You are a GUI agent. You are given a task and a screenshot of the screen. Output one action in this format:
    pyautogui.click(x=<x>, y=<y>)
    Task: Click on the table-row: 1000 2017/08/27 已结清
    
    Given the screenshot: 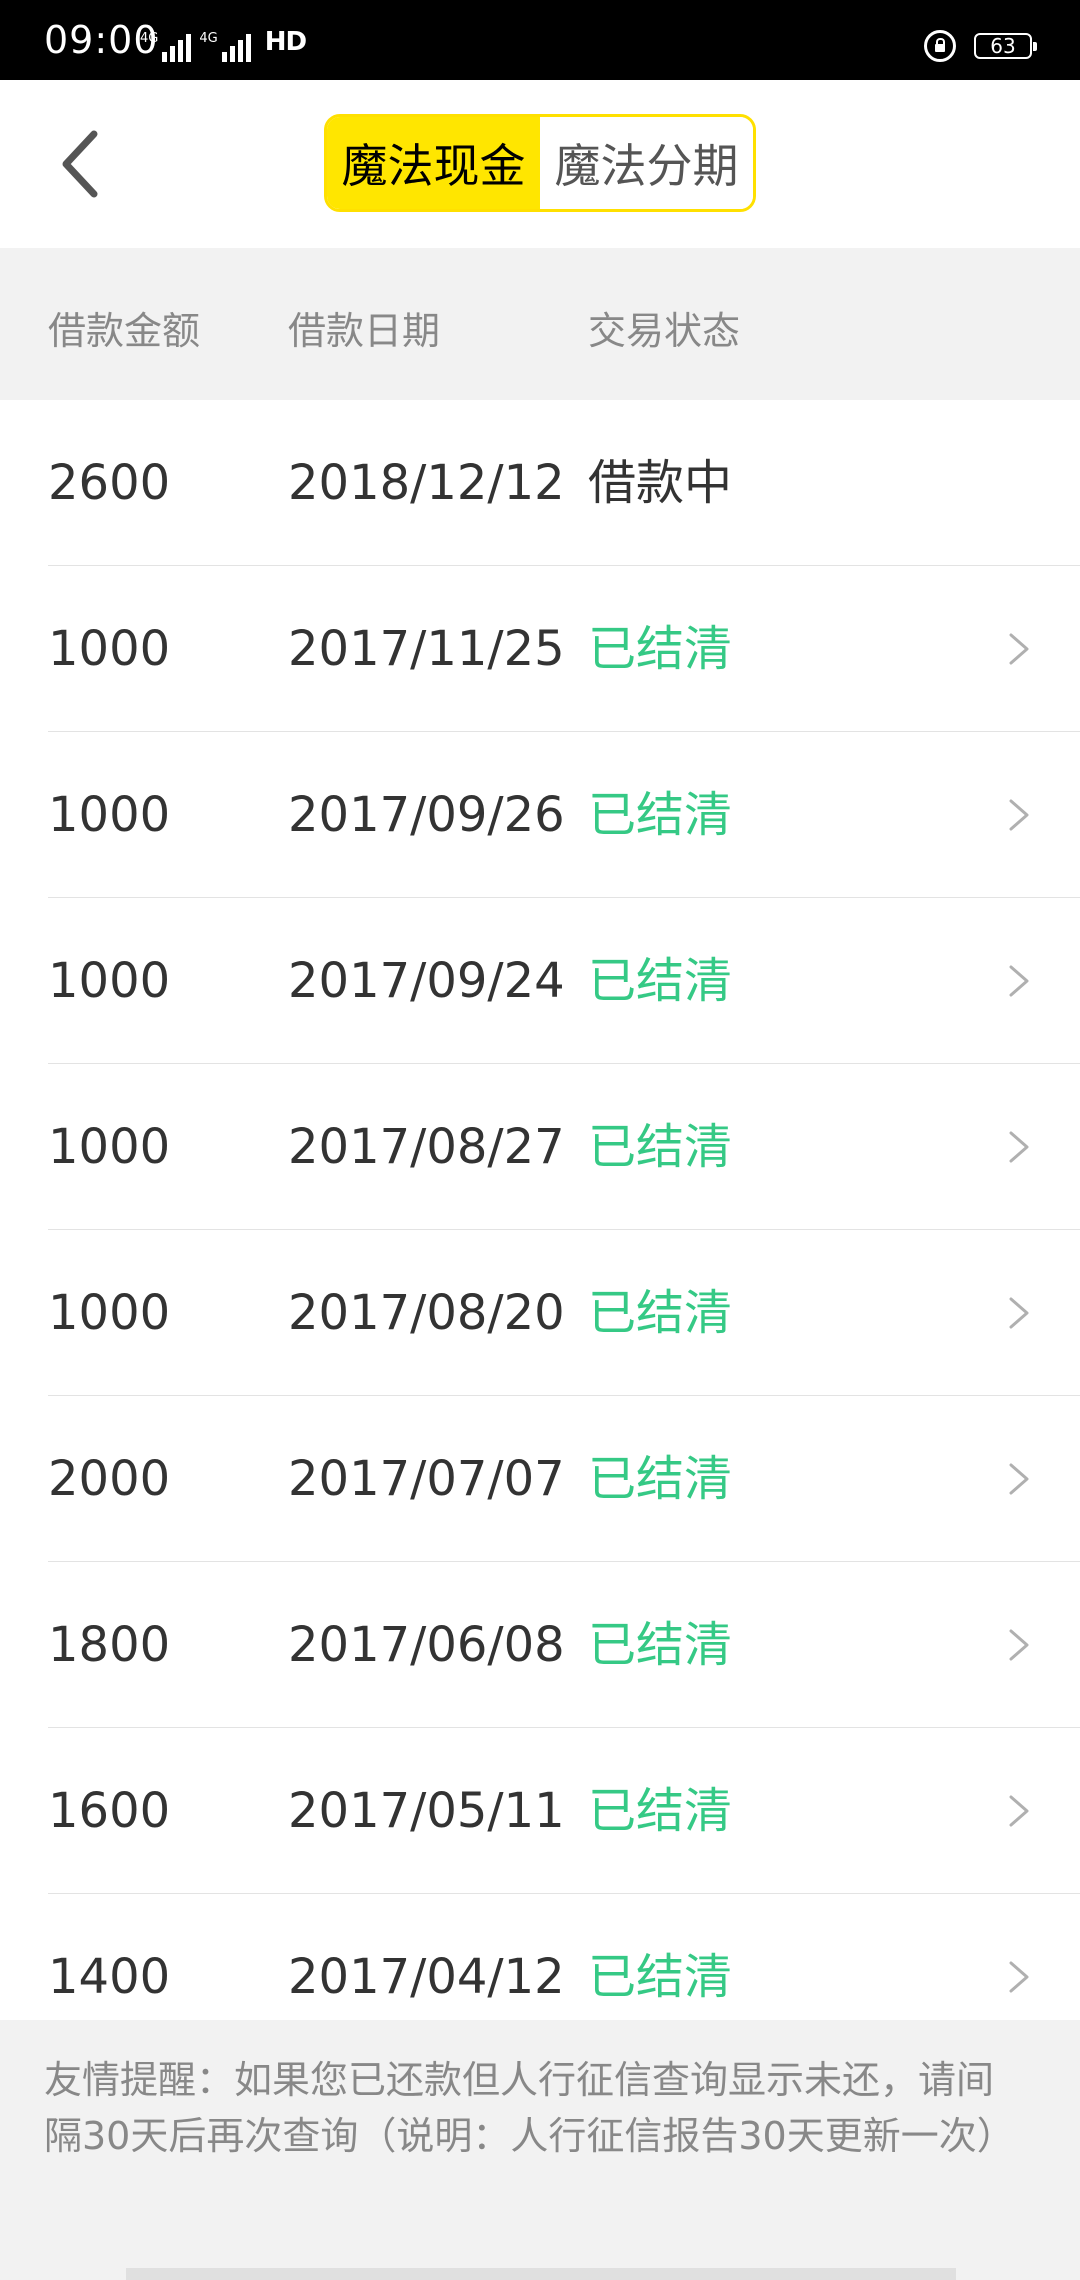 What is the action you would take?
    pyautogui.click(x=540, y=1147)
    